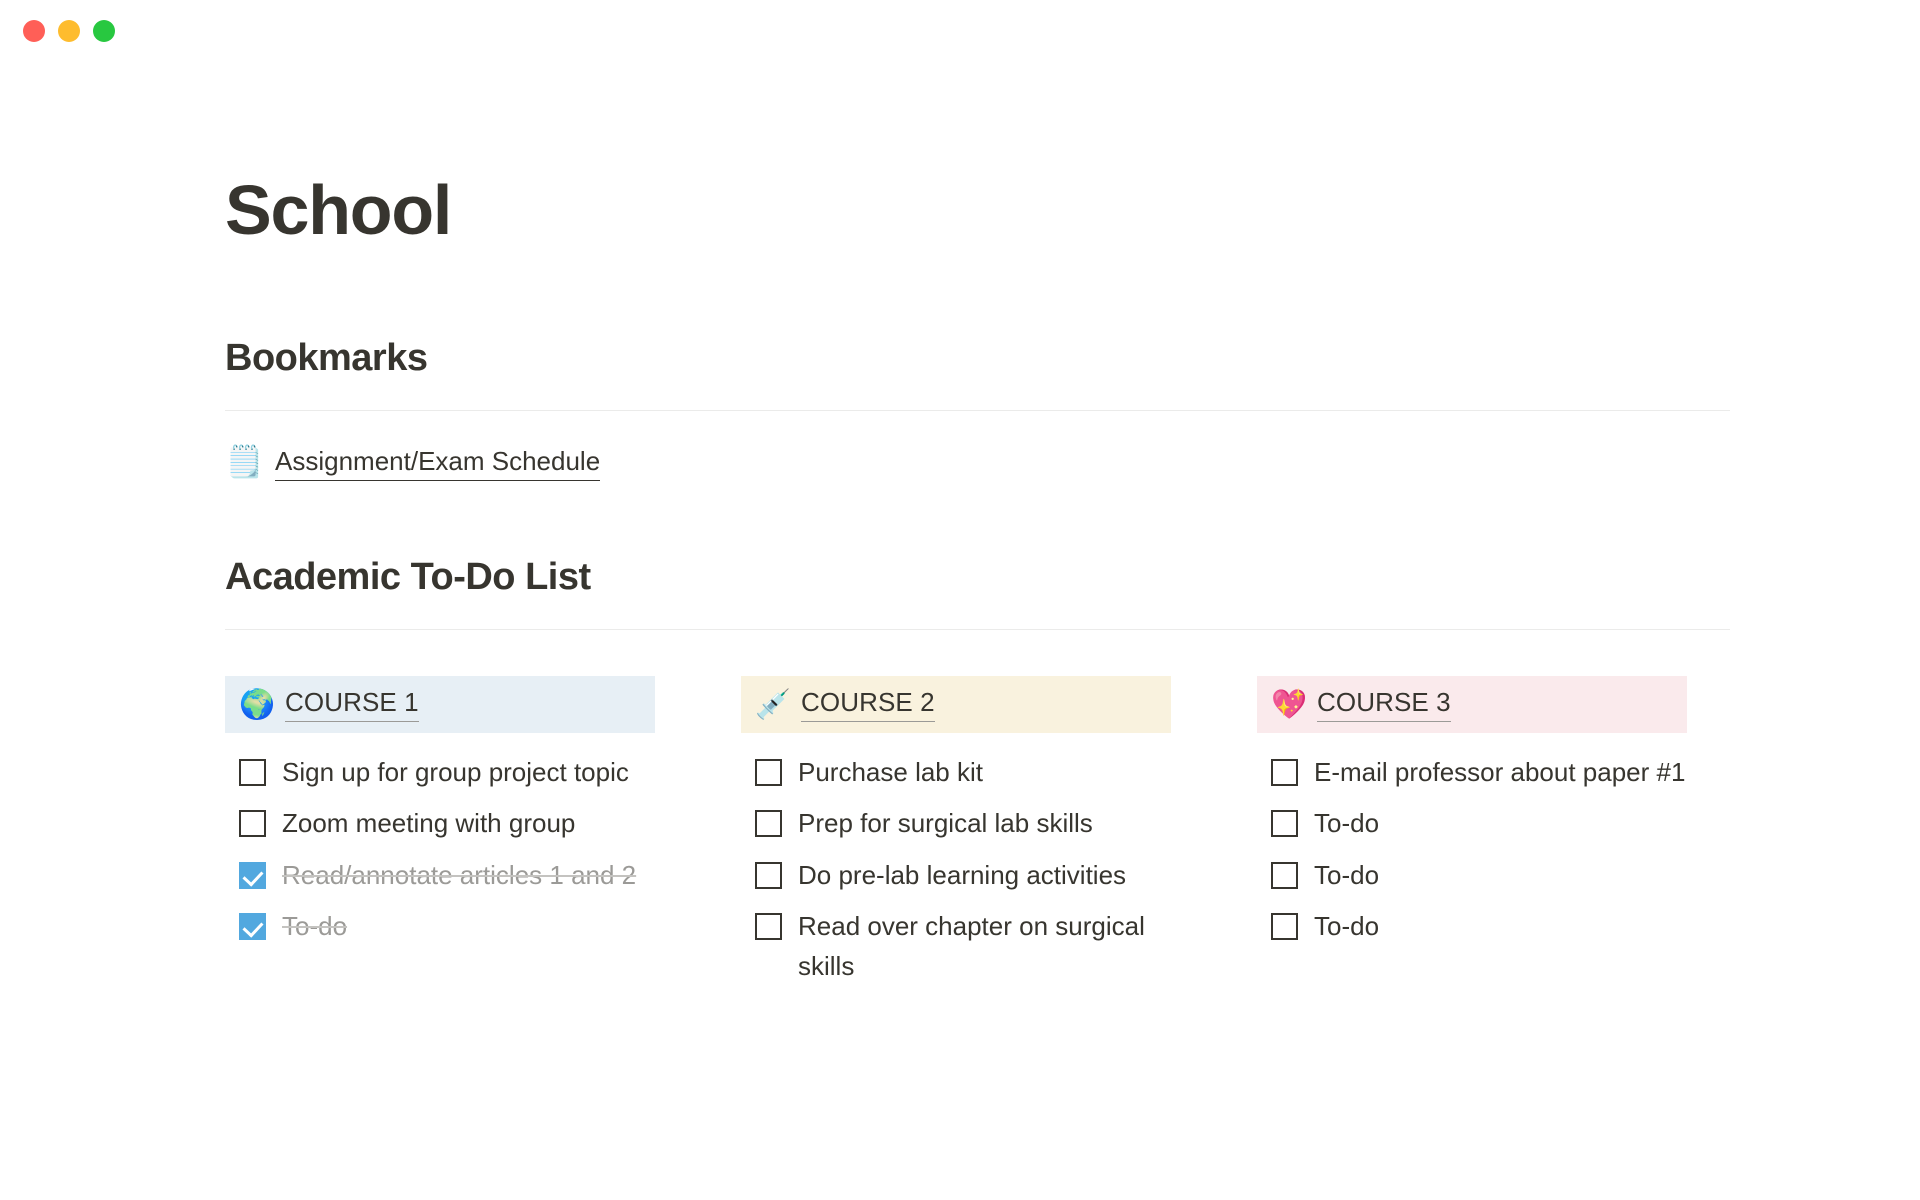 The image size is (1920, 1200). What do you see at coordinates (257, 703) in the screenshot?
I see `globe-showing-europe-africa-icon: 🌍` at bounding box center [257, 703].